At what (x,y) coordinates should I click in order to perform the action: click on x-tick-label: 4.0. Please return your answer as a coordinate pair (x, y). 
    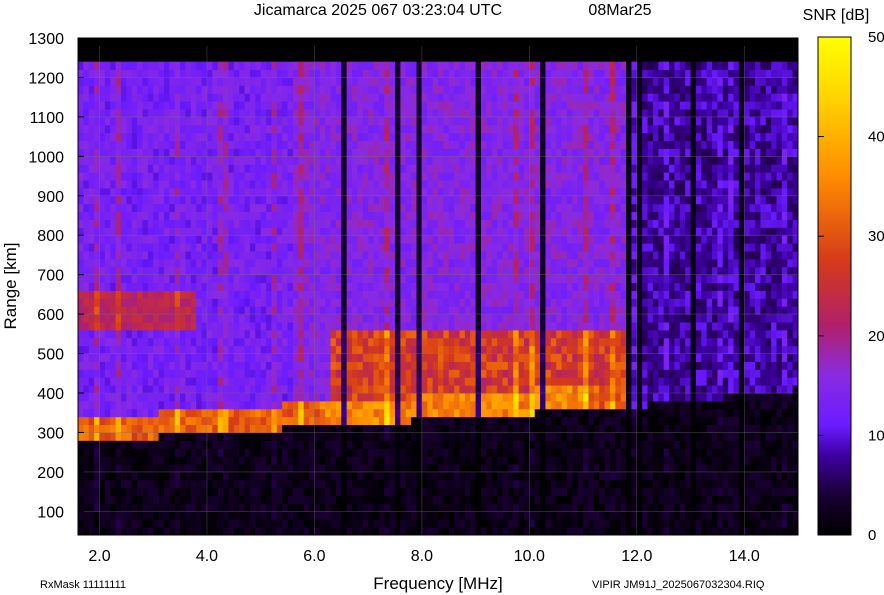
    Looking at the image, I should click on (207, 556).